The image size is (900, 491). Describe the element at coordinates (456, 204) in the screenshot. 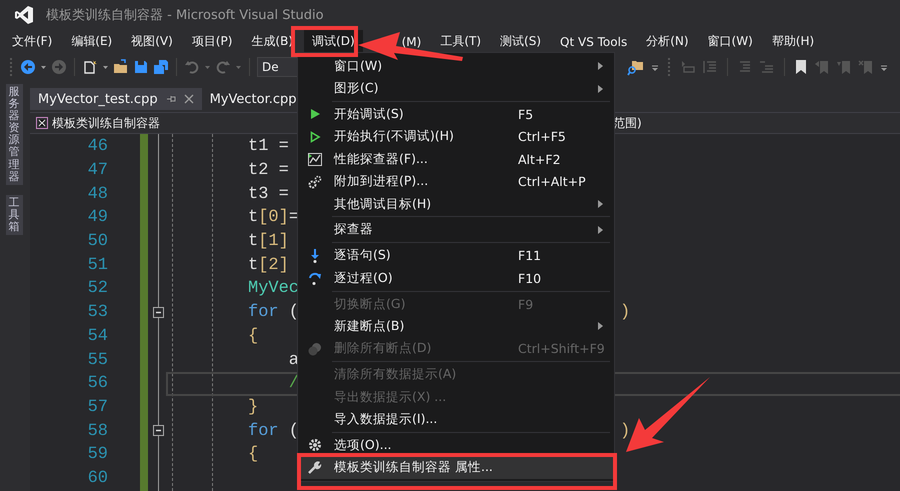

I see `menu-item: 其他调试目标(H)` at that location.